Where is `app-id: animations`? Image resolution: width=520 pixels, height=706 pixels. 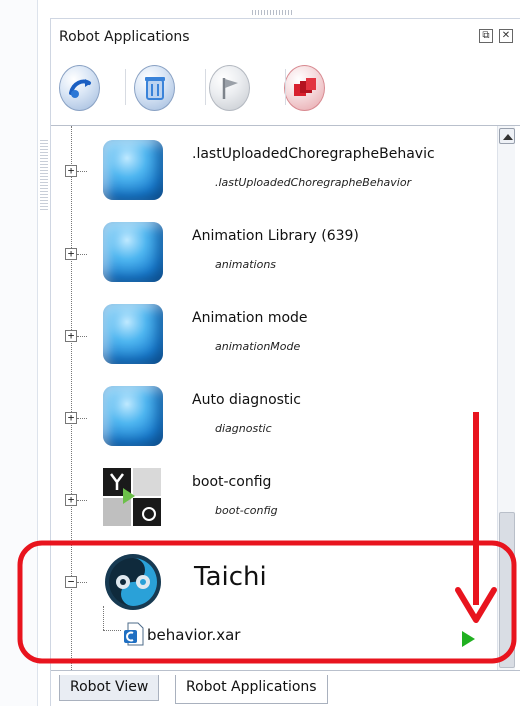
app-id: animations is located at coordinates (246, 264).